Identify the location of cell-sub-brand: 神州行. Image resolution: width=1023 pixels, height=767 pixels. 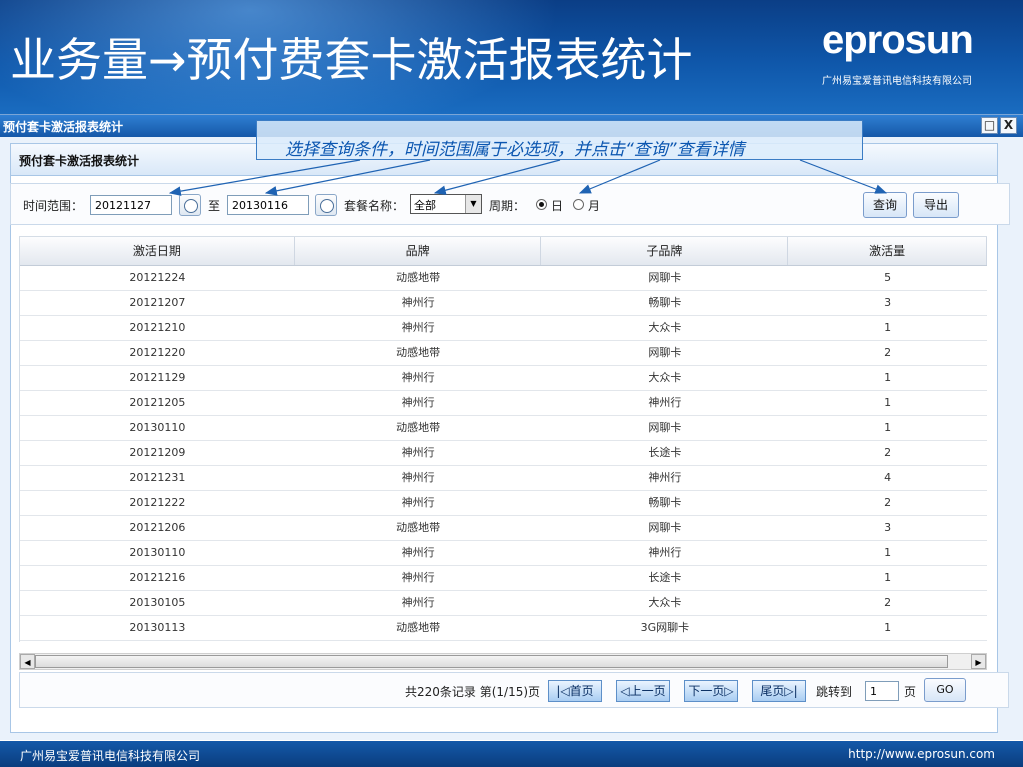
(665, 477).